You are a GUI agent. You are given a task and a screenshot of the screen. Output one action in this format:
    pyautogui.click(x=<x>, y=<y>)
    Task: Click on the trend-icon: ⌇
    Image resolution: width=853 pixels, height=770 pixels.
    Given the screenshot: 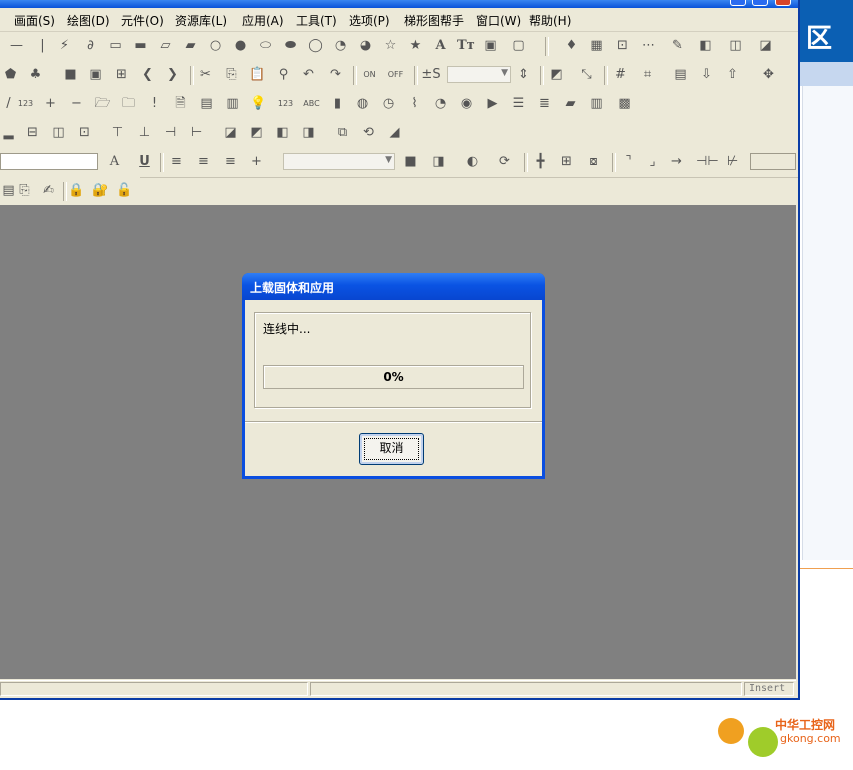 What is the action you would take?
    pyautogui.click(x=414, y=103)
    